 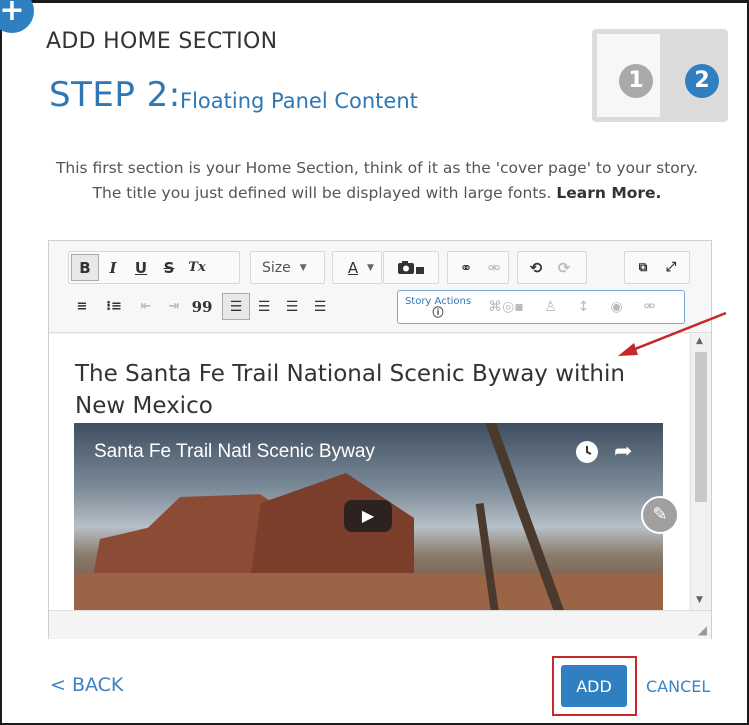 What do you see at coordinates (594, 686) in the screenshot?
I see `add-button: ADD` at bounding box center [594, 686].